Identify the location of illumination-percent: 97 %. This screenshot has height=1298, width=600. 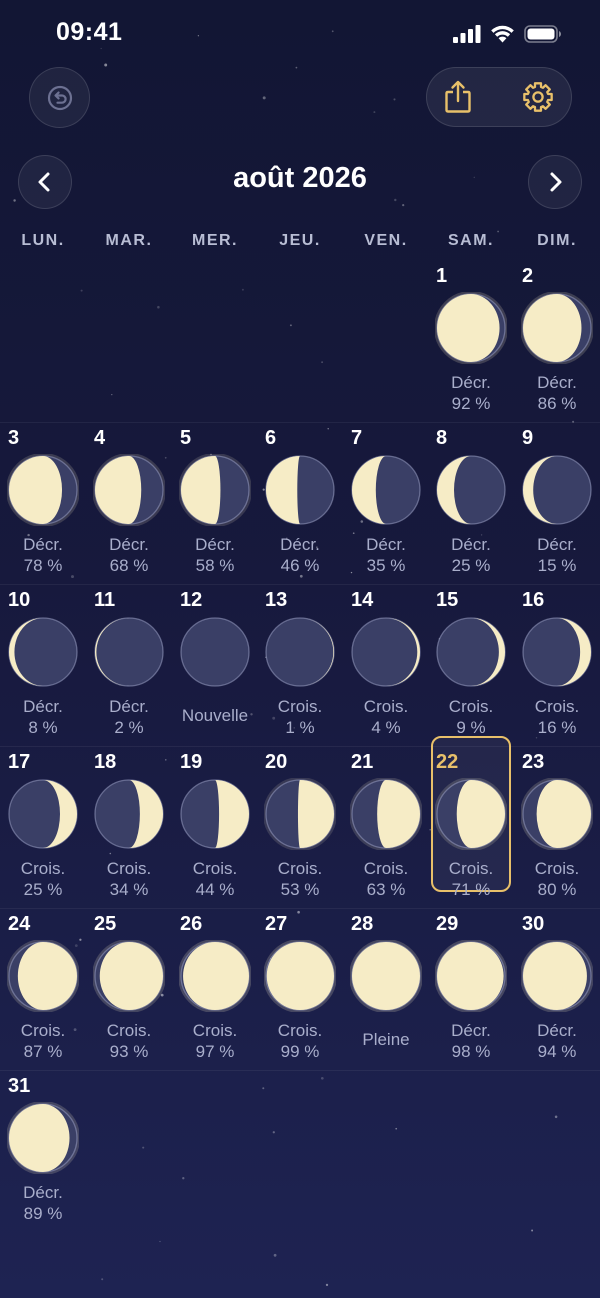
(215, 1051).